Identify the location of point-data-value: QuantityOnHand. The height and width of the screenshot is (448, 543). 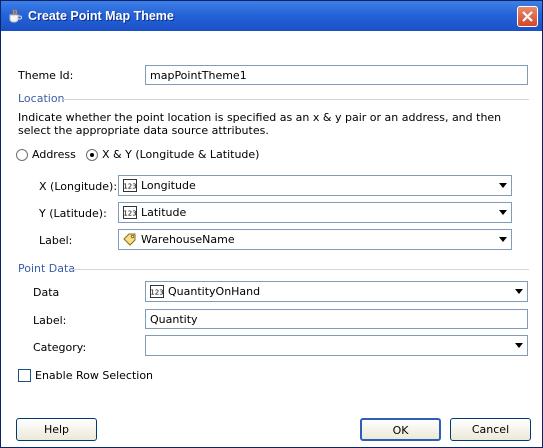
(214, 291).